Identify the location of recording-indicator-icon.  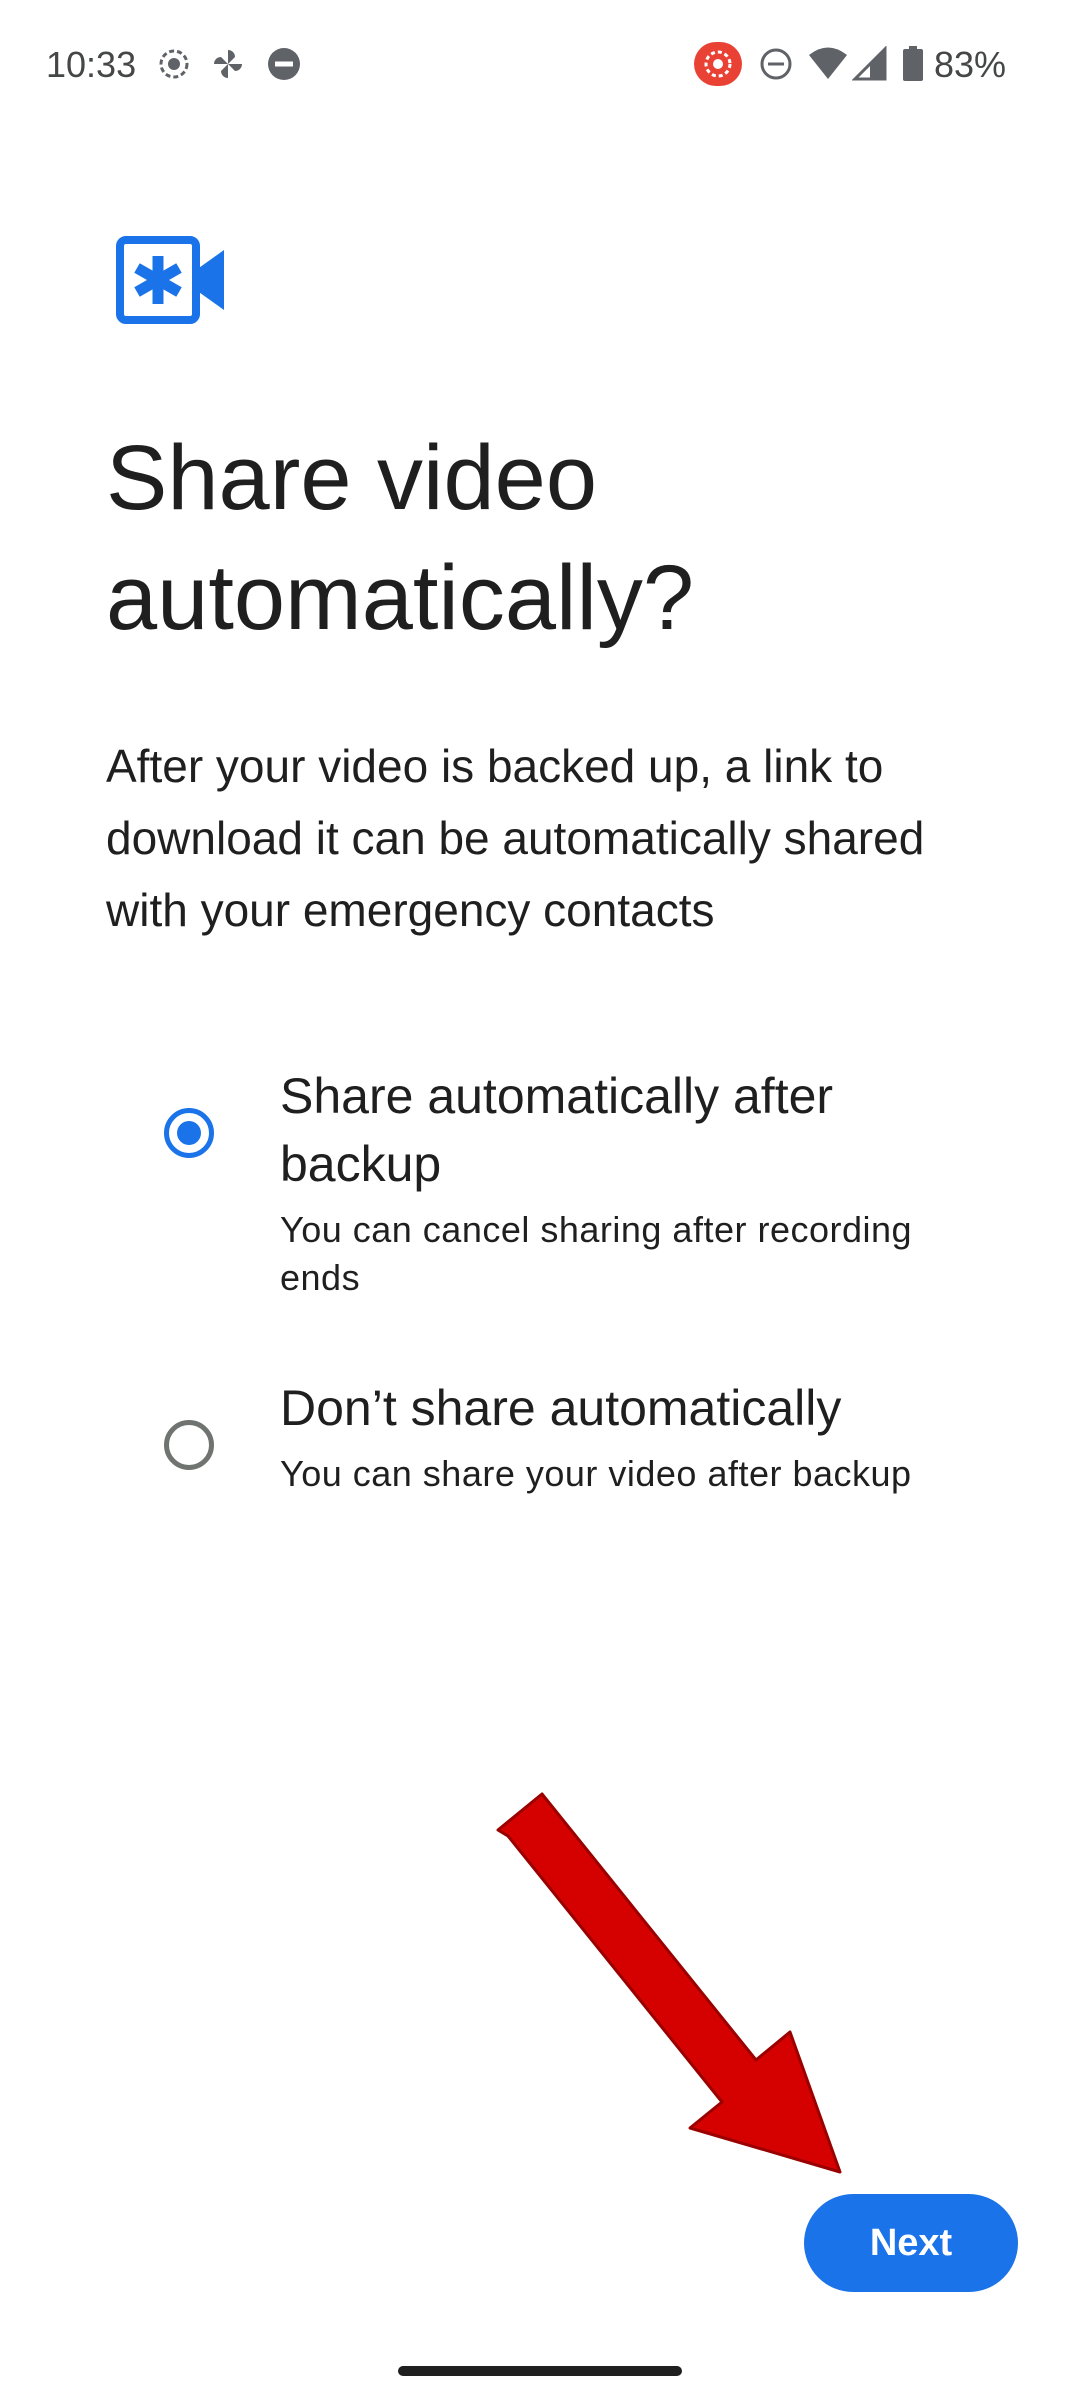
(718, 64).